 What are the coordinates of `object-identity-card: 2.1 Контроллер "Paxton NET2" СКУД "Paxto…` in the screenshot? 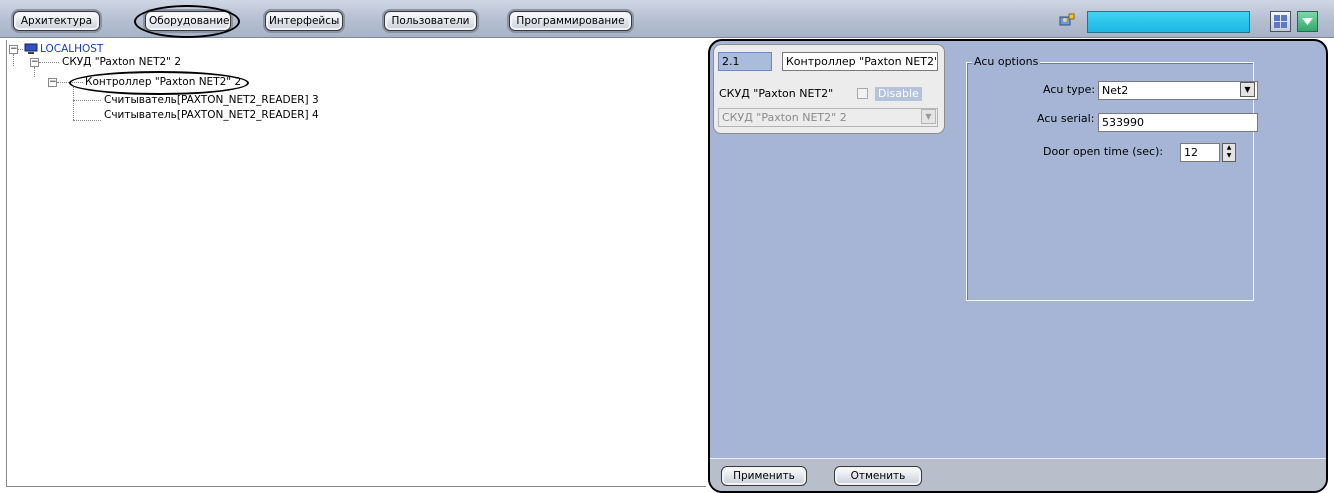 It's located at (829, 89).